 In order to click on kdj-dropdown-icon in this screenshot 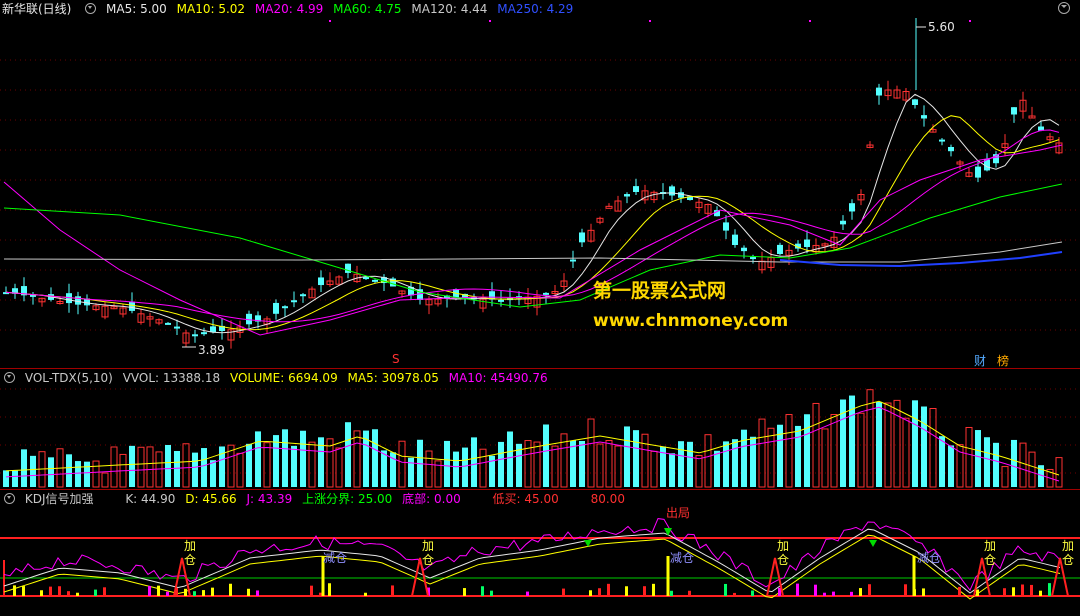, I will do `click(9, 498)`.